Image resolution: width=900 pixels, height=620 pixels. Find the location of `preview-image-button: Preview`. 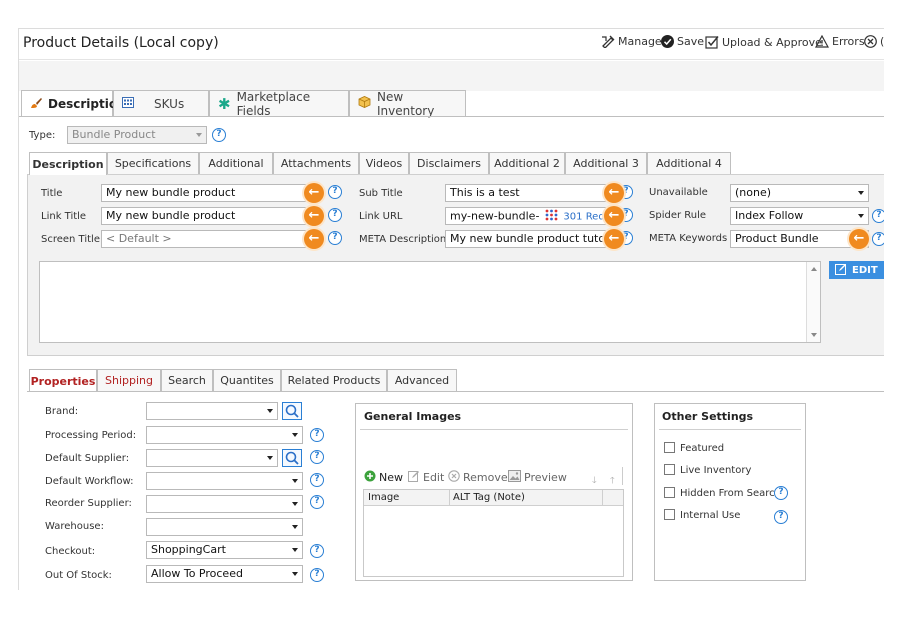

preview-image-button: Preview is located at coordinates (537, 477).